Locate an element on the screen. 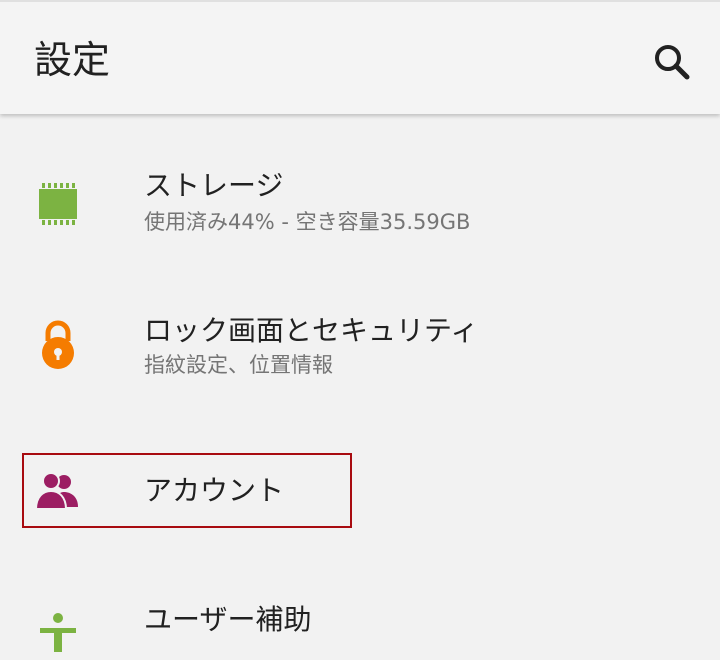 The height and width of the screenshot is (660, 720). search-button is located at coordinates (672, 62).